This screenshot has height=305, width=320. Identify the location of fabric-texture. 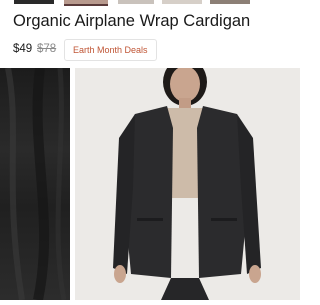
(36, 184).